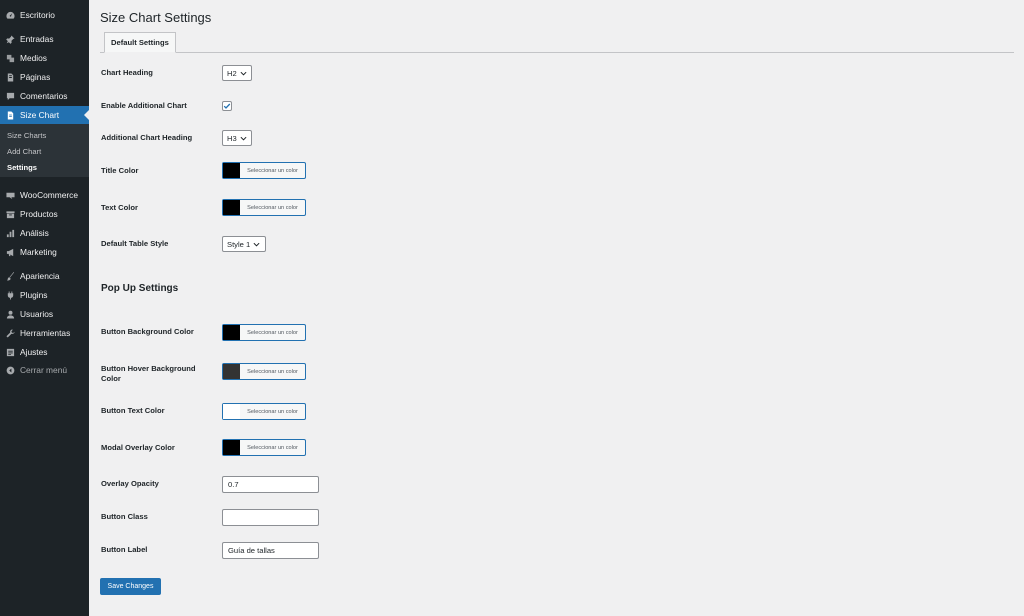 This screenshot has height=616, width=1024. I want to click on menu-item-label: Cerrar menú, so click(44, 370).